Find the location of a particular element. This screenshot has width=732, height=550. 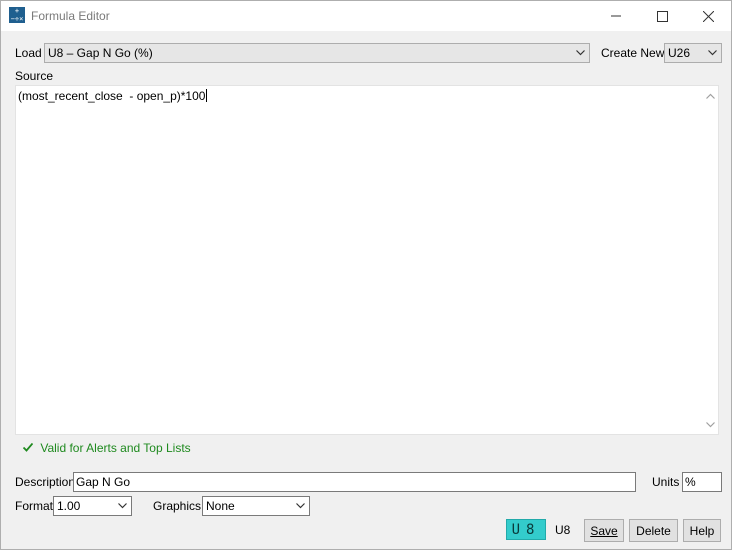

close-button is located at coordinates (708, 16).